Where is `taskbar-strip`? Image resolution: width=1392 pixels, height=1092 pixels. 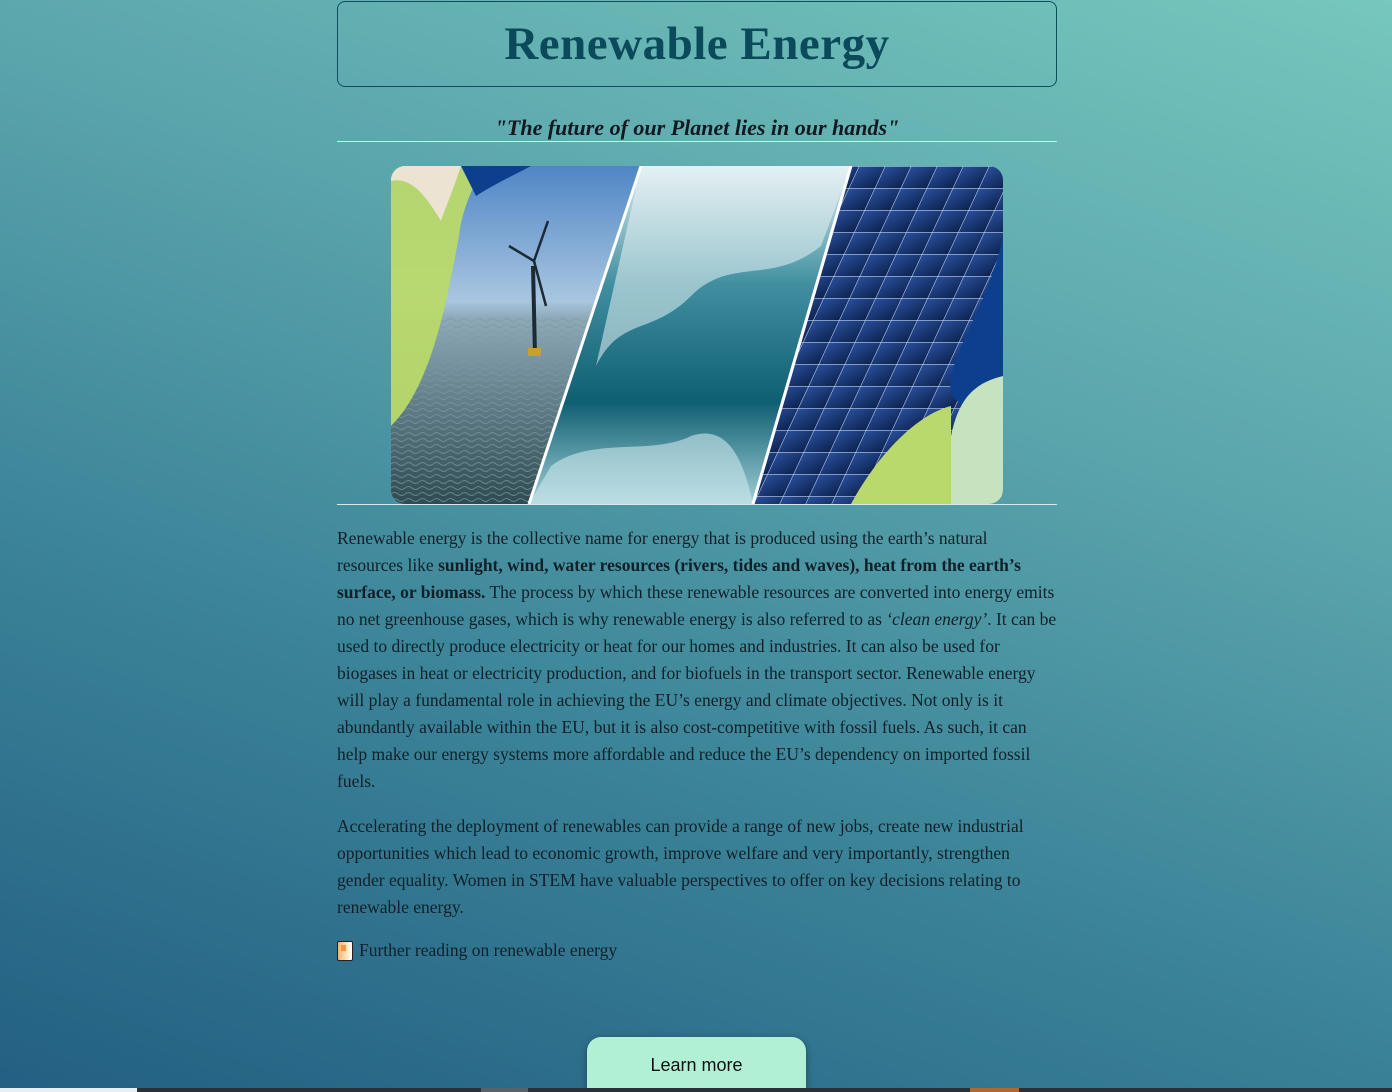 taskbar-strip is located at coordinates (696, 1090).